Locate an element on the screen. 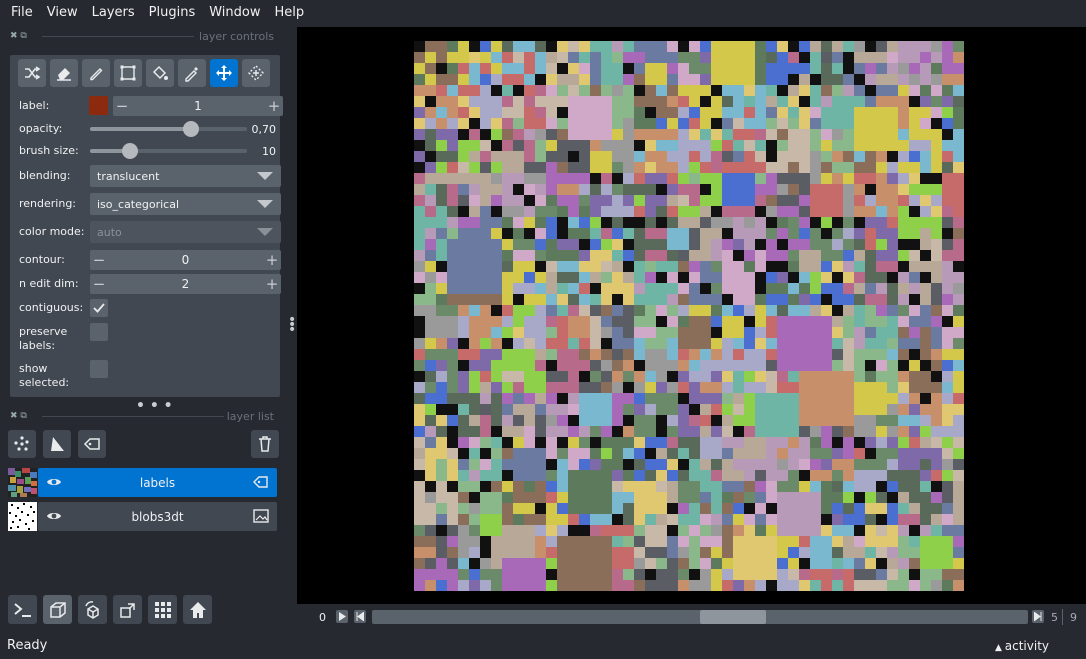 The height and width of the screenshot is (659, 1086). label-color-swatch is located at coordinates (98, 105).